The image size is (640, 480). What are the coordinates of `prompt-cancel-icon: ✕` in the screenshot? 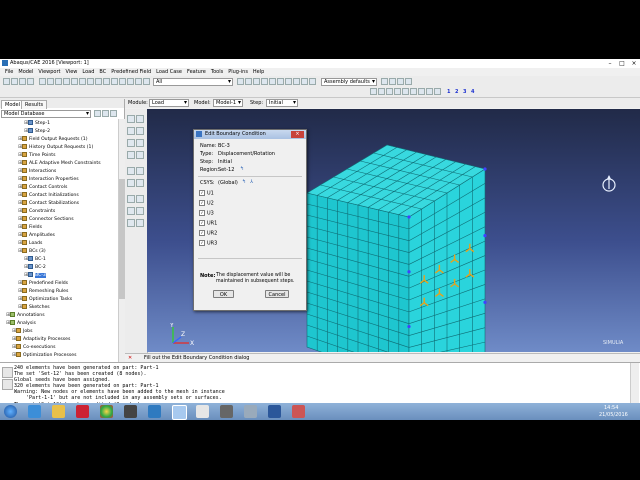 It's located at (130, 358).